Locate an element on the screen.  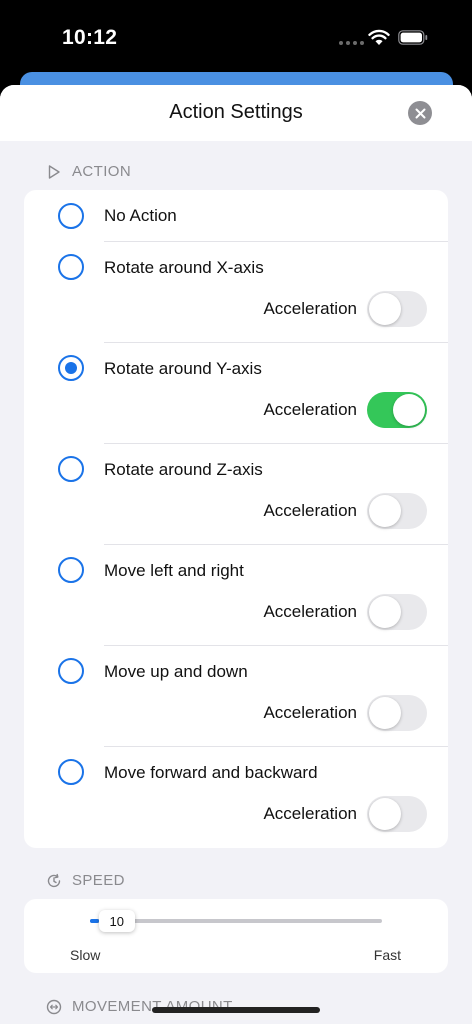
speed-slider-fill is located at coordinates (94, 921).